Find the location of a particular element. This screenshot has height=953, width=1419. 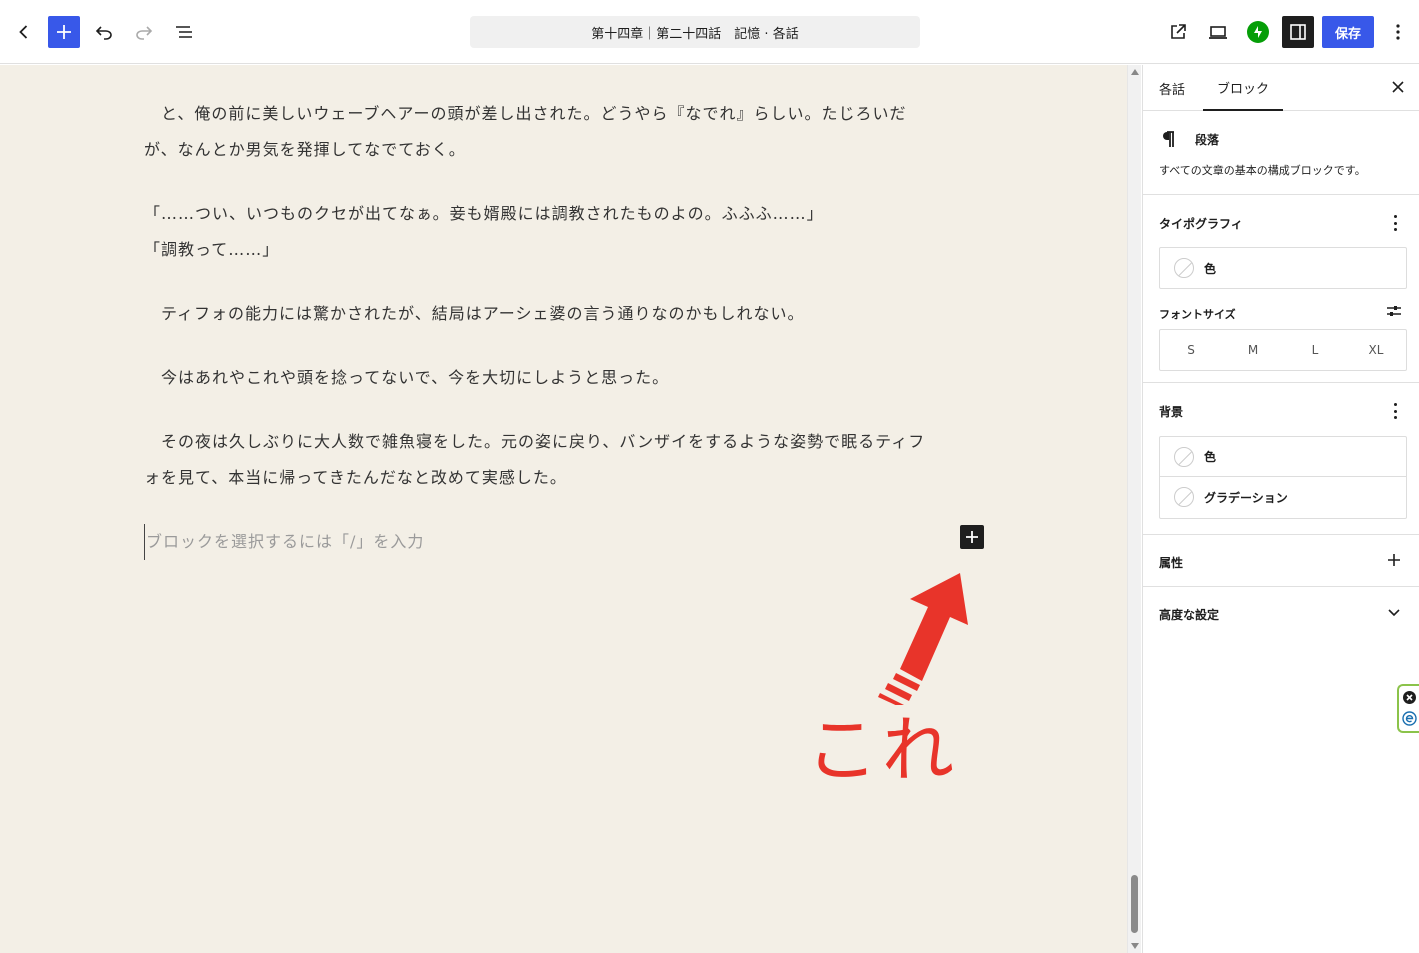

undo-icon is located at coordinates (103, 33).